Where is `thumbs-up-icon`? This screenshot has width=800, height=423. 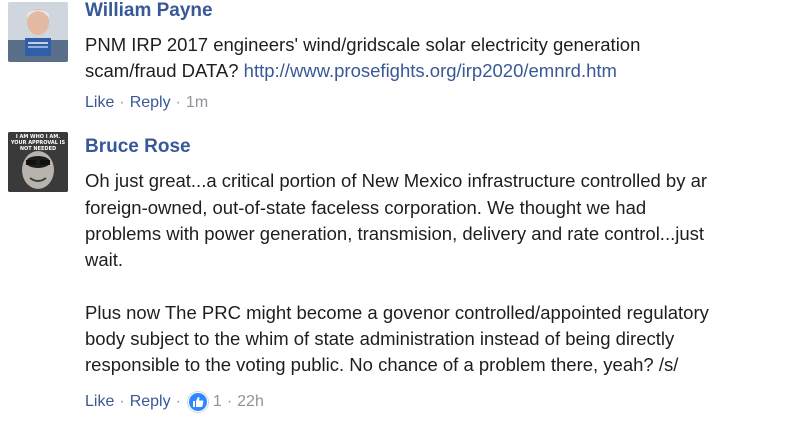
thumbs-up-icon is located at coordinates (198, 402).